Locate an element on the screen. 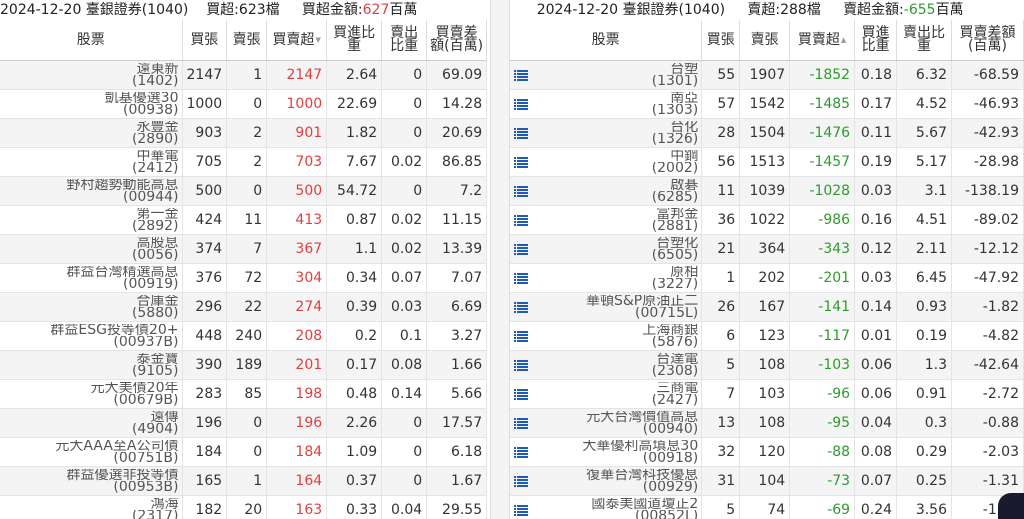 Image resolution: width=1024 pixels, height=519 pixels. stock-name: 永豐金 is located at coordinates (91, 127).